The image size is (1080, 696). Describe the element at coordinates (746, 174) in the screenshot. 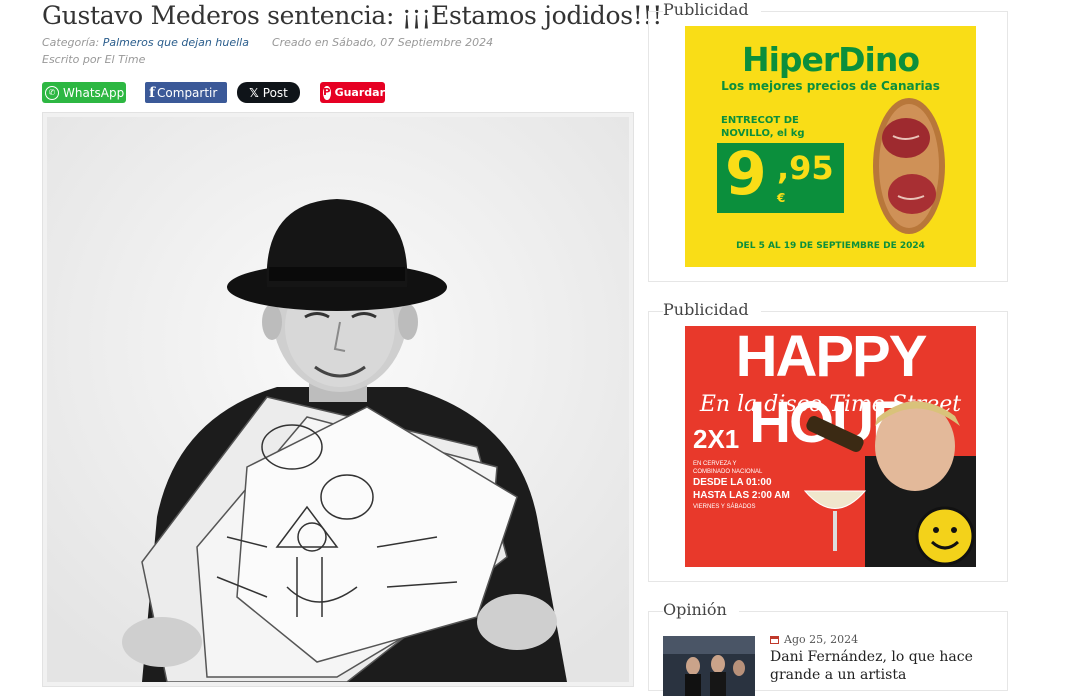

I see `price-integer: 9` at that location.